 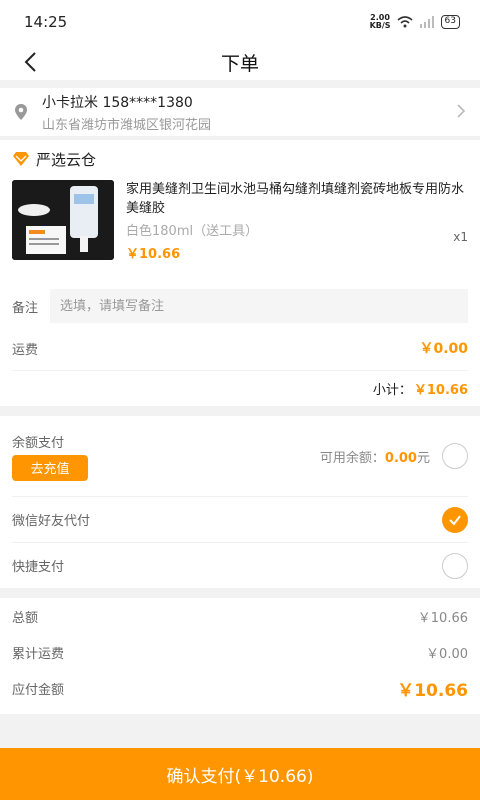 What do you see at coordinates (450, 22) in the screenshot?
I see `battery-icon: 63` at bounding box center [450, 22].